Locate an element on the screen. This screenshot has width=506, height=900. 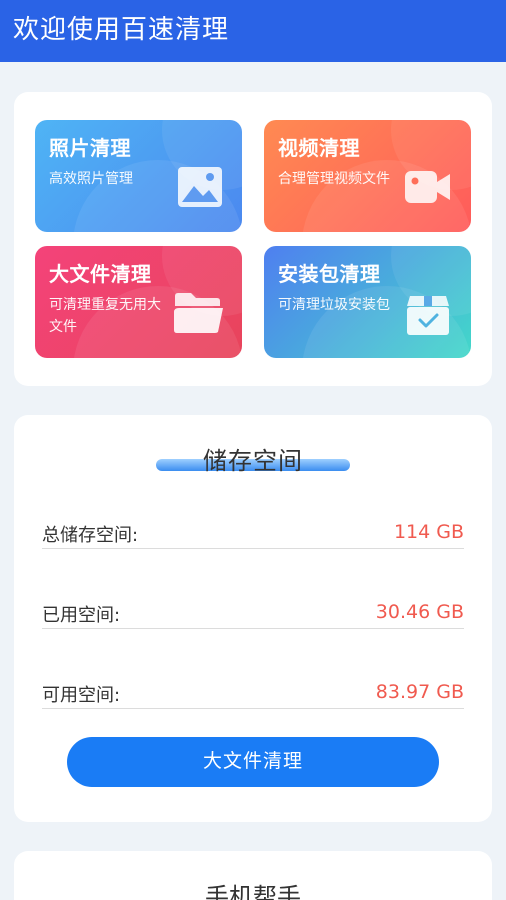
folder-icon is located at coordinates (198, 313).